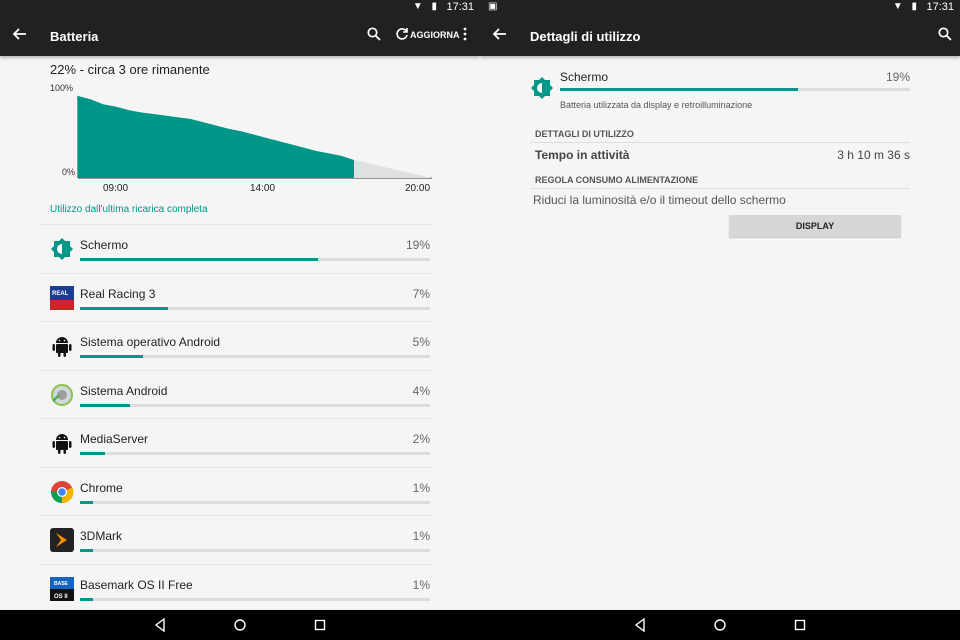  Describe the element at coordinates (62, 540) in the screenshot. I see `3dmark-icon` at that location.